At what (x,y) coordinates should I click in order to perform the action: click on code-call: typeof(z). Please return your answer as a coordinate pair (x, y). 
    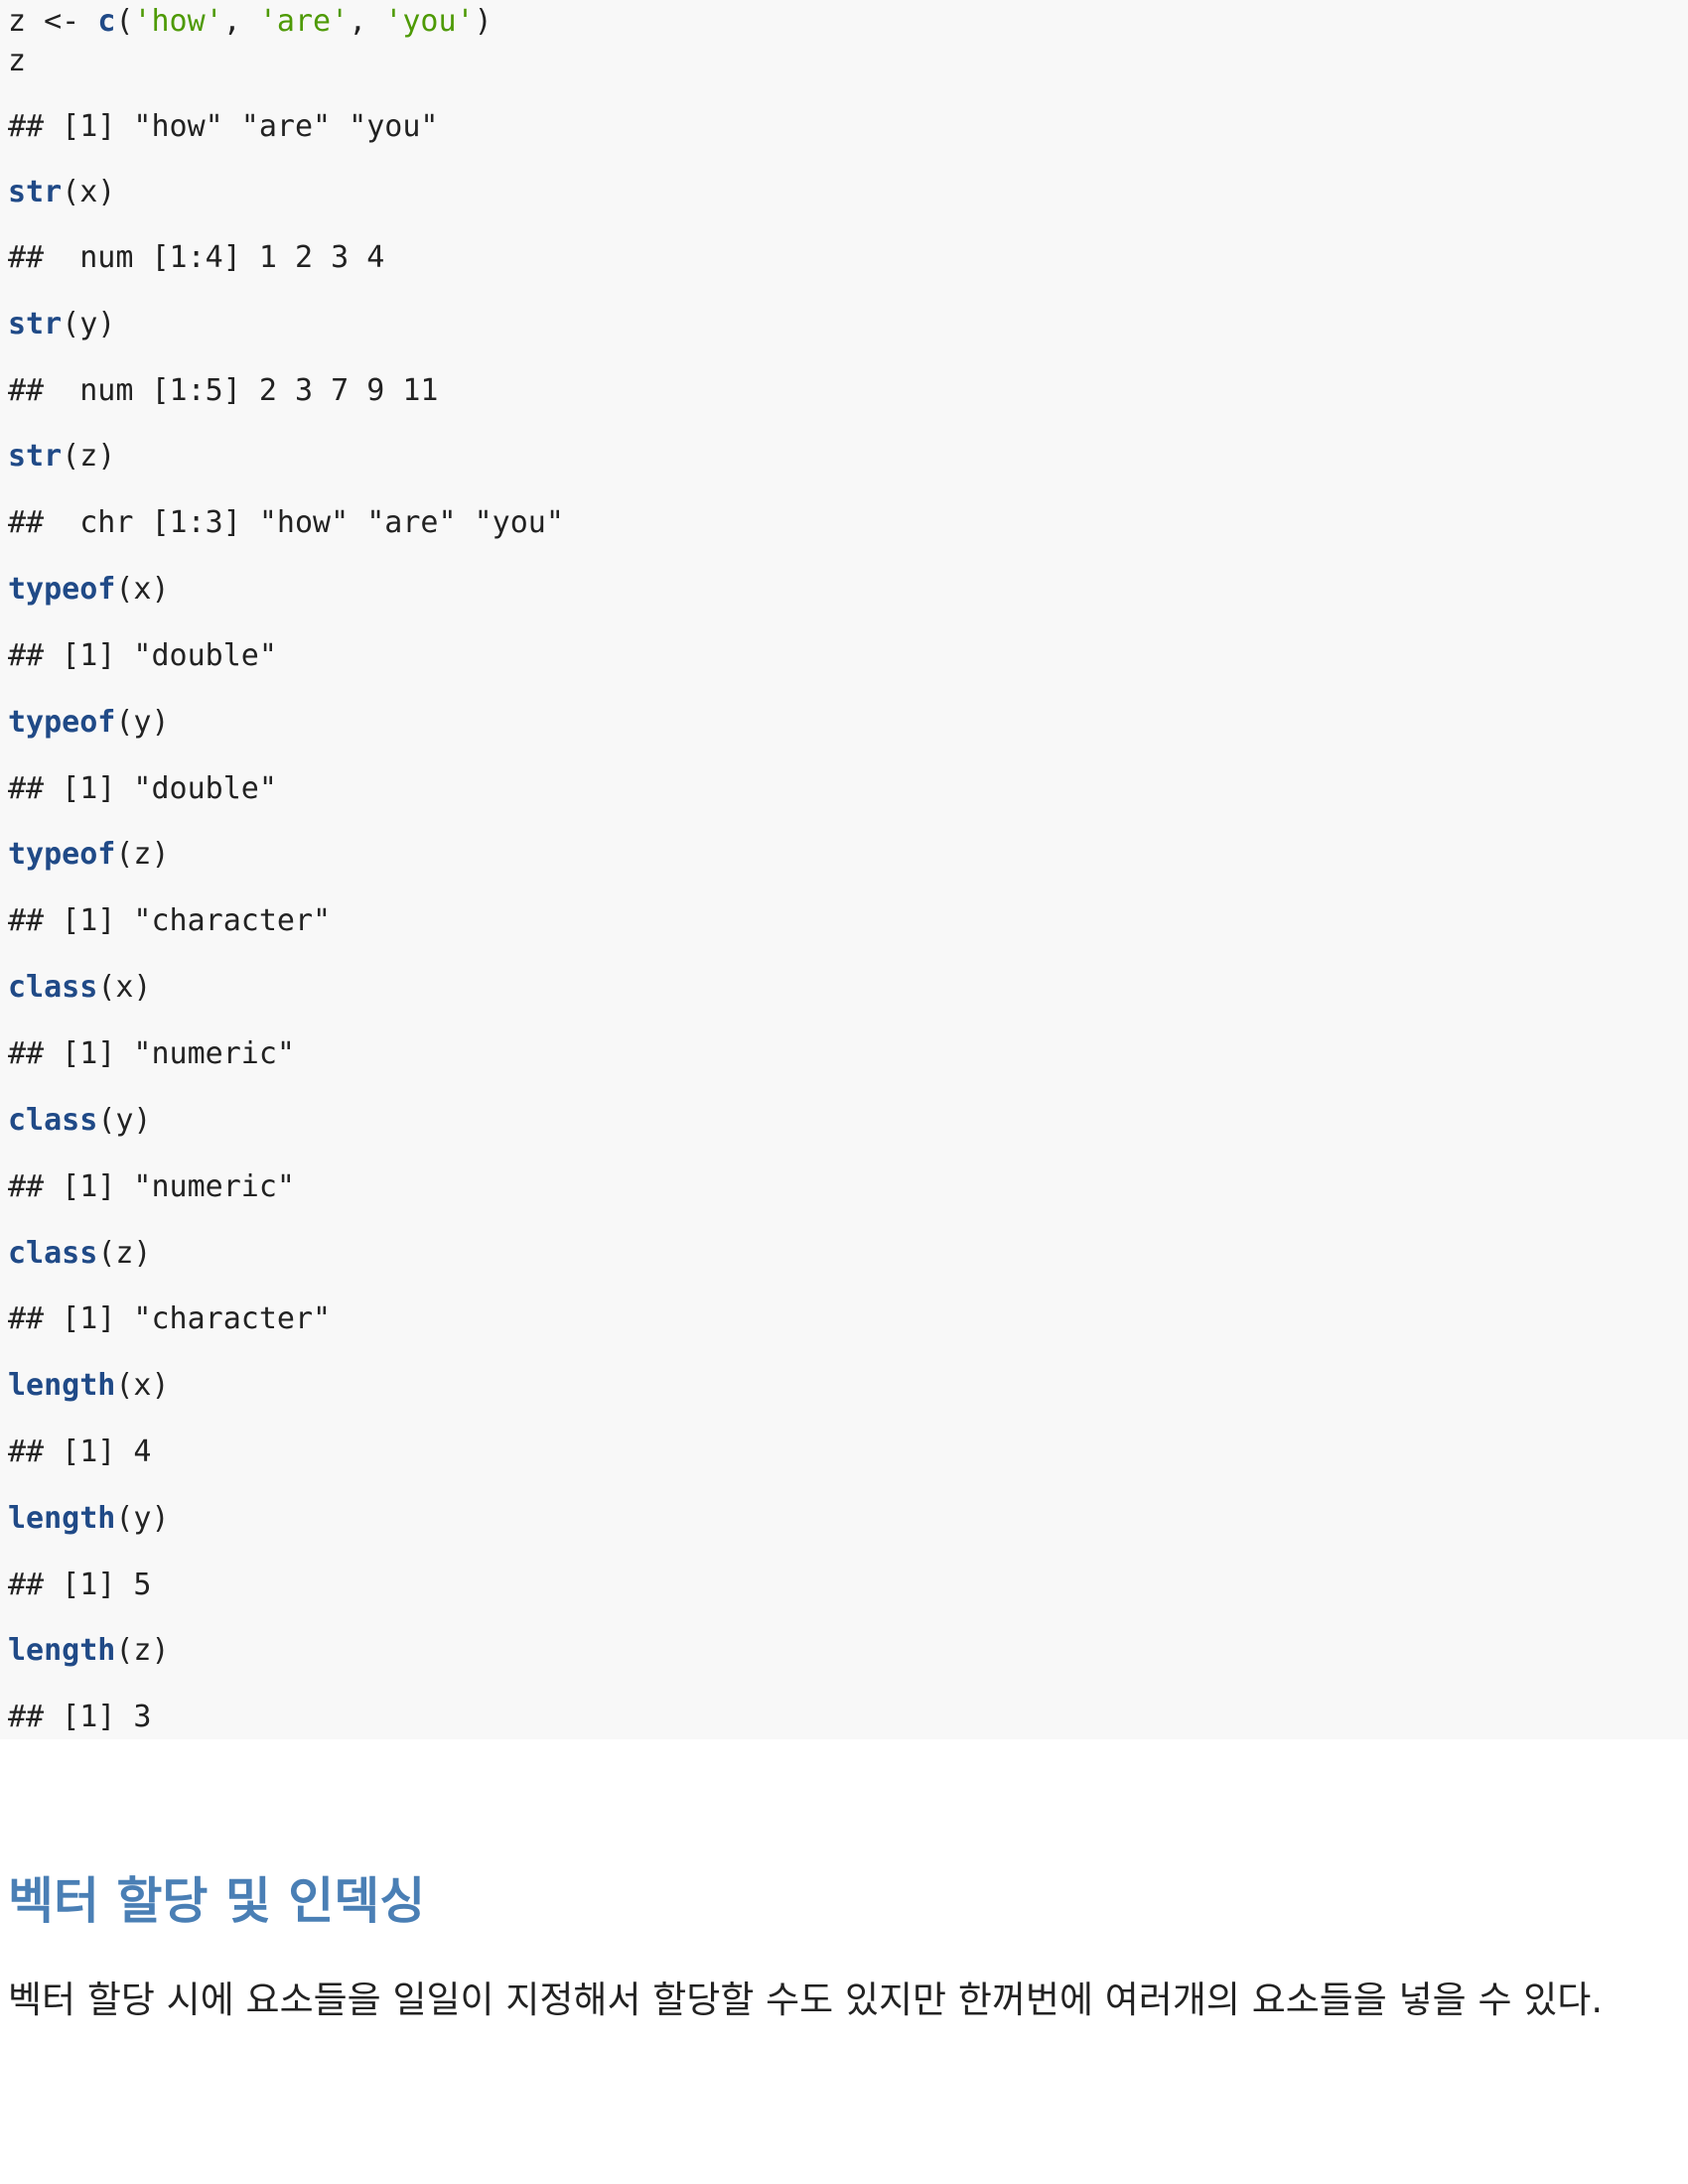
    Looking at the image, I should click on (89, 855).